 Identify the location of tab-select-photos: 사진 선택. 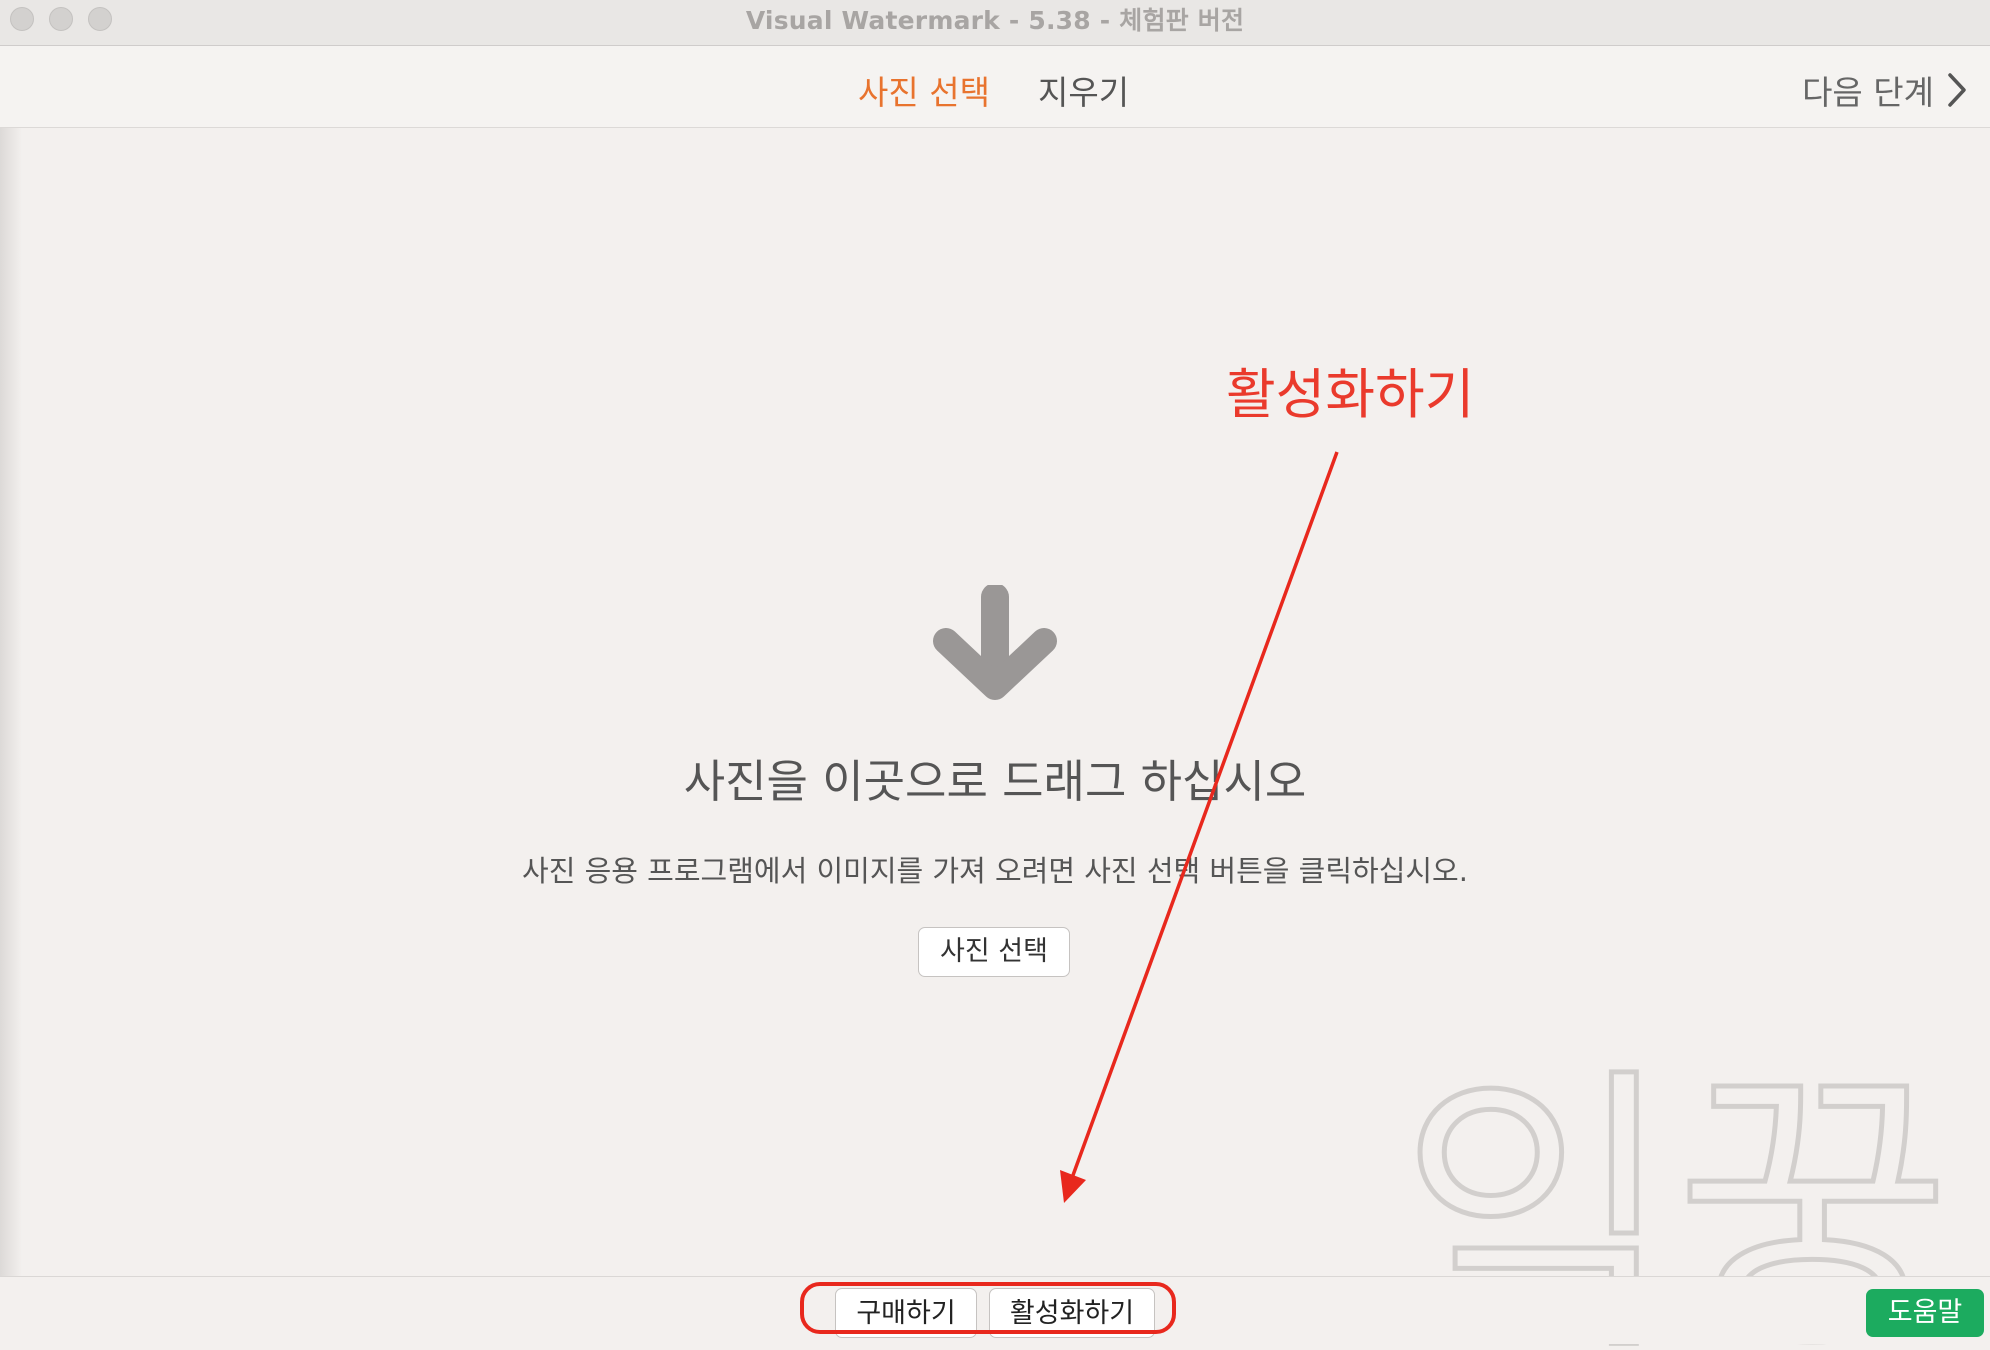
(924, 90).